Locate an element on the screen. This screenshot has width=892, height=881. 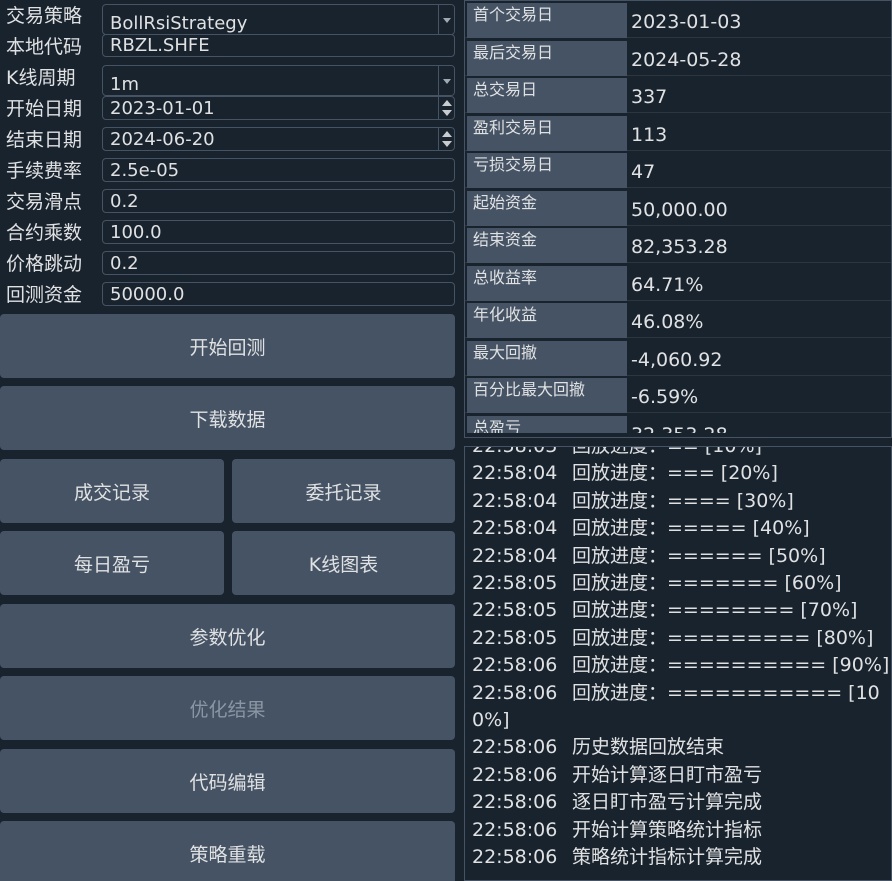
form-row-interval: K线周期 1m is located at coordinates (230, 80).